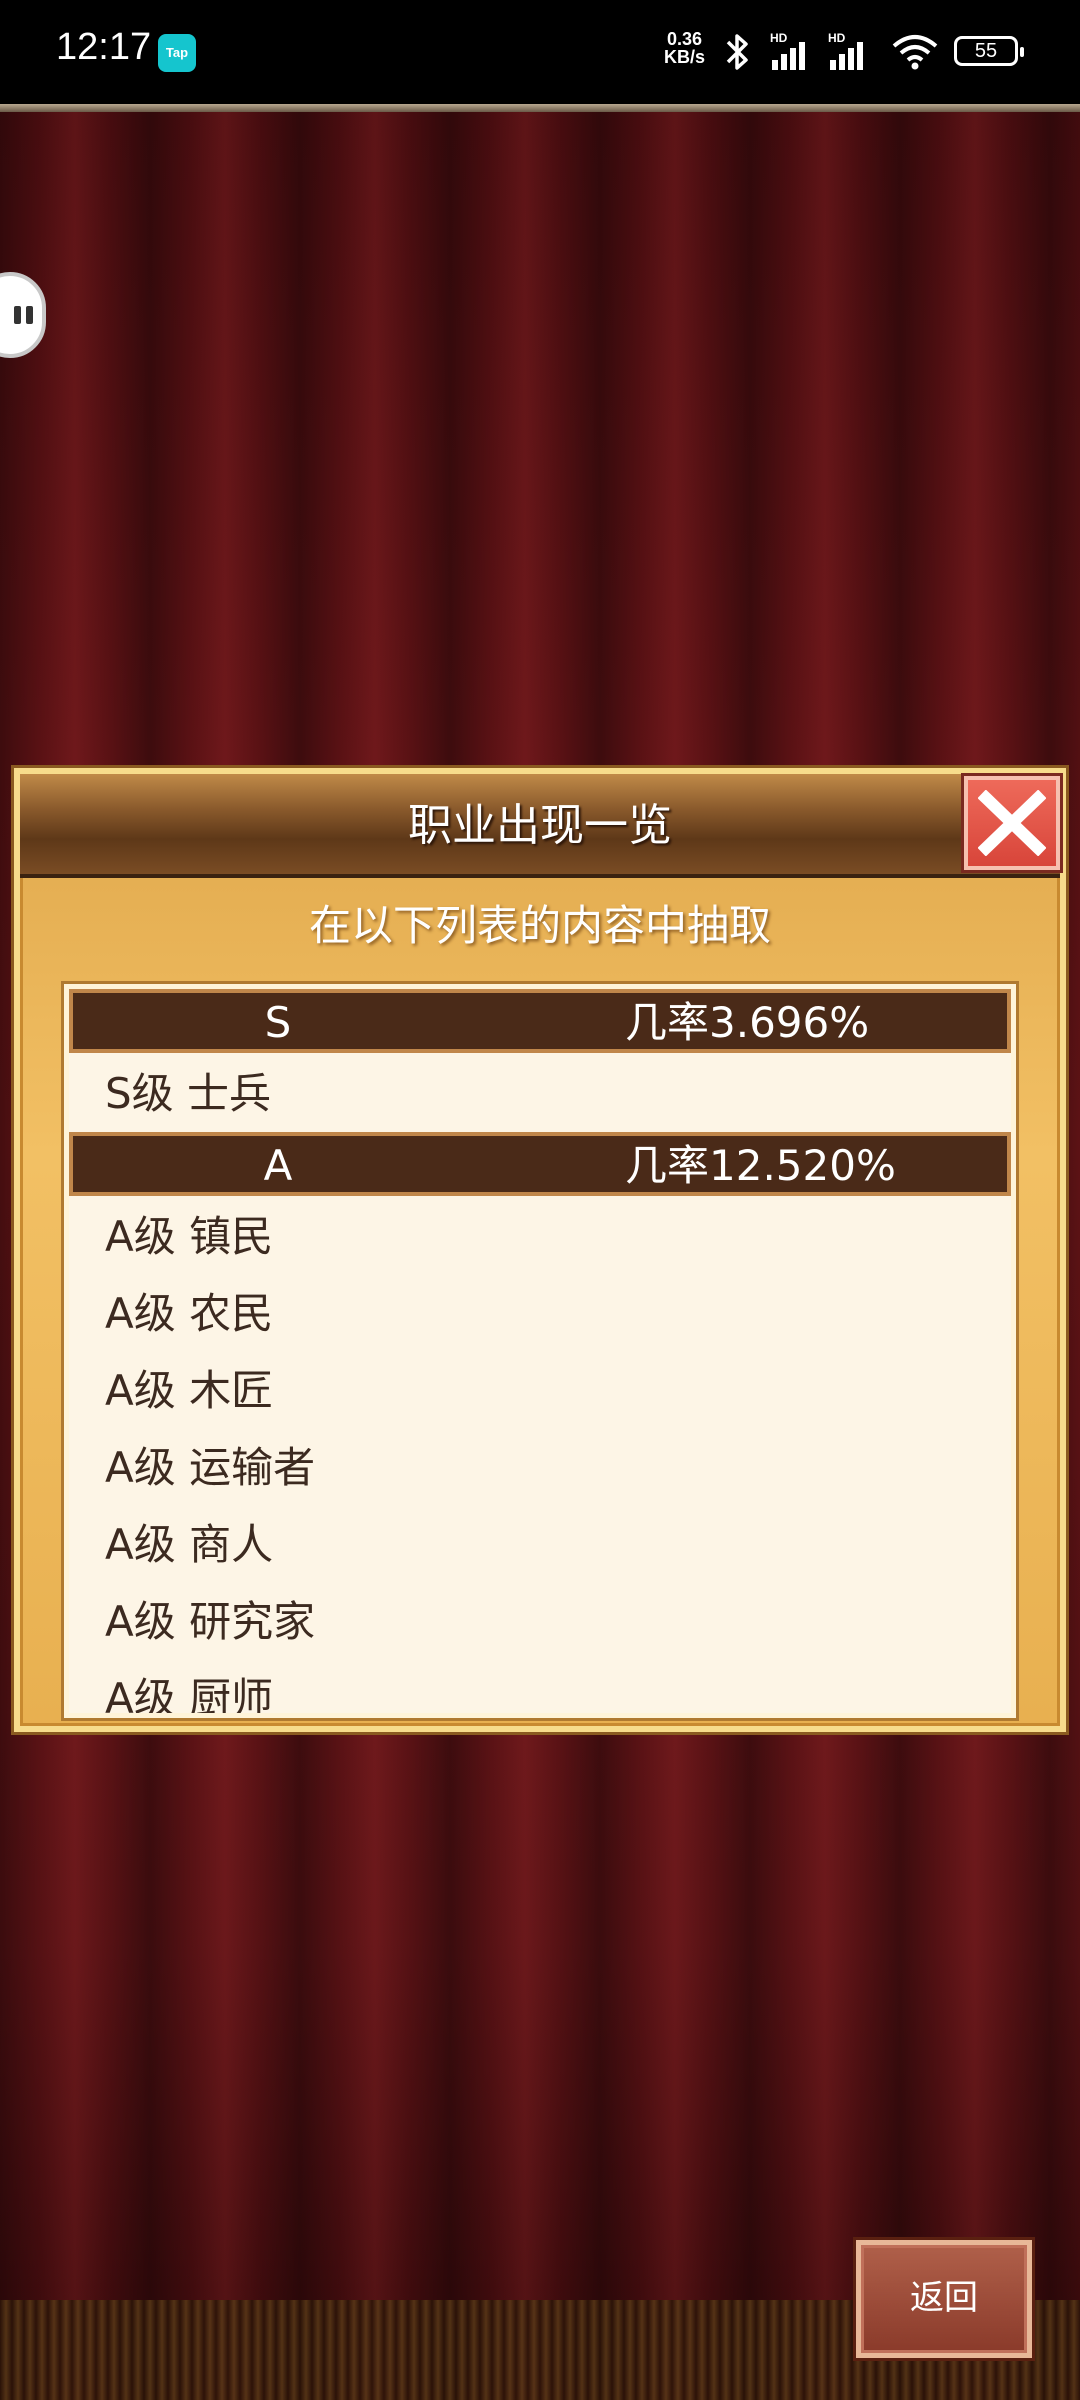  What do you see at coordinates (747, 1022) in the screenshot?
I see `grade-rate: 几率3.696%` at bounding box center [747, 1022].